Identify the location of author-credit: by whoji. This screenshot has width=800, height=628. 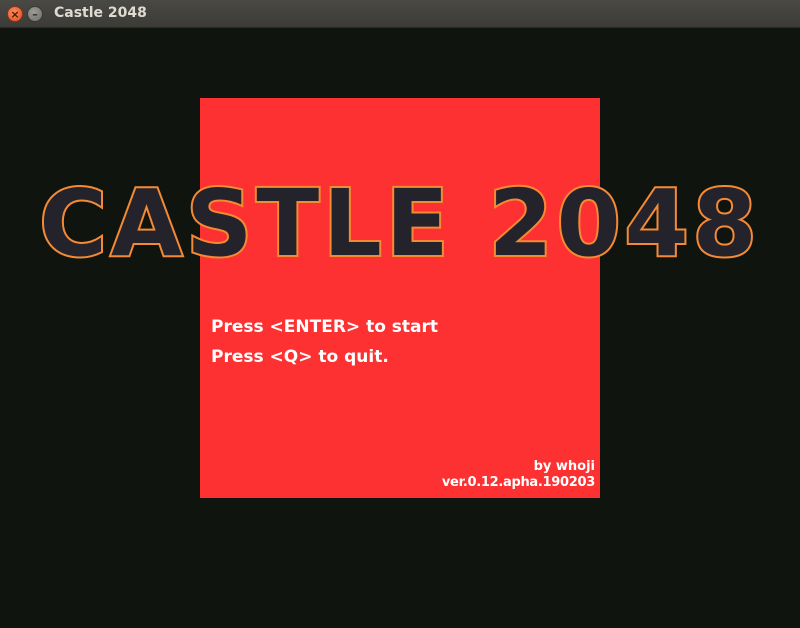
(564, 466).